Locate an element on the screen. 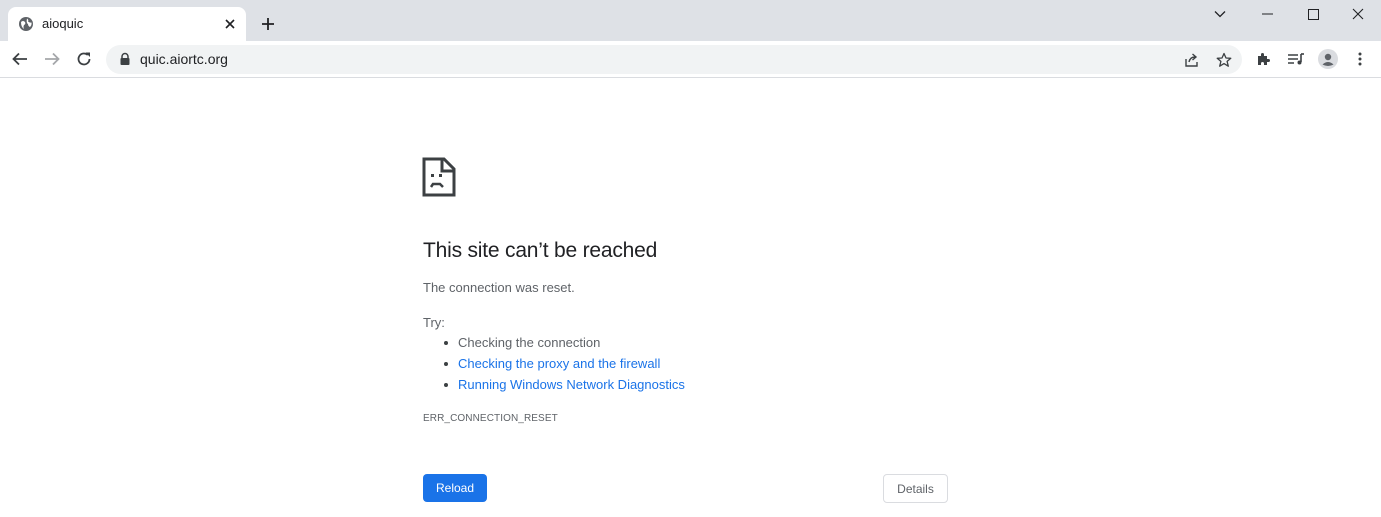  back-button is located at coordinates (20, 59).